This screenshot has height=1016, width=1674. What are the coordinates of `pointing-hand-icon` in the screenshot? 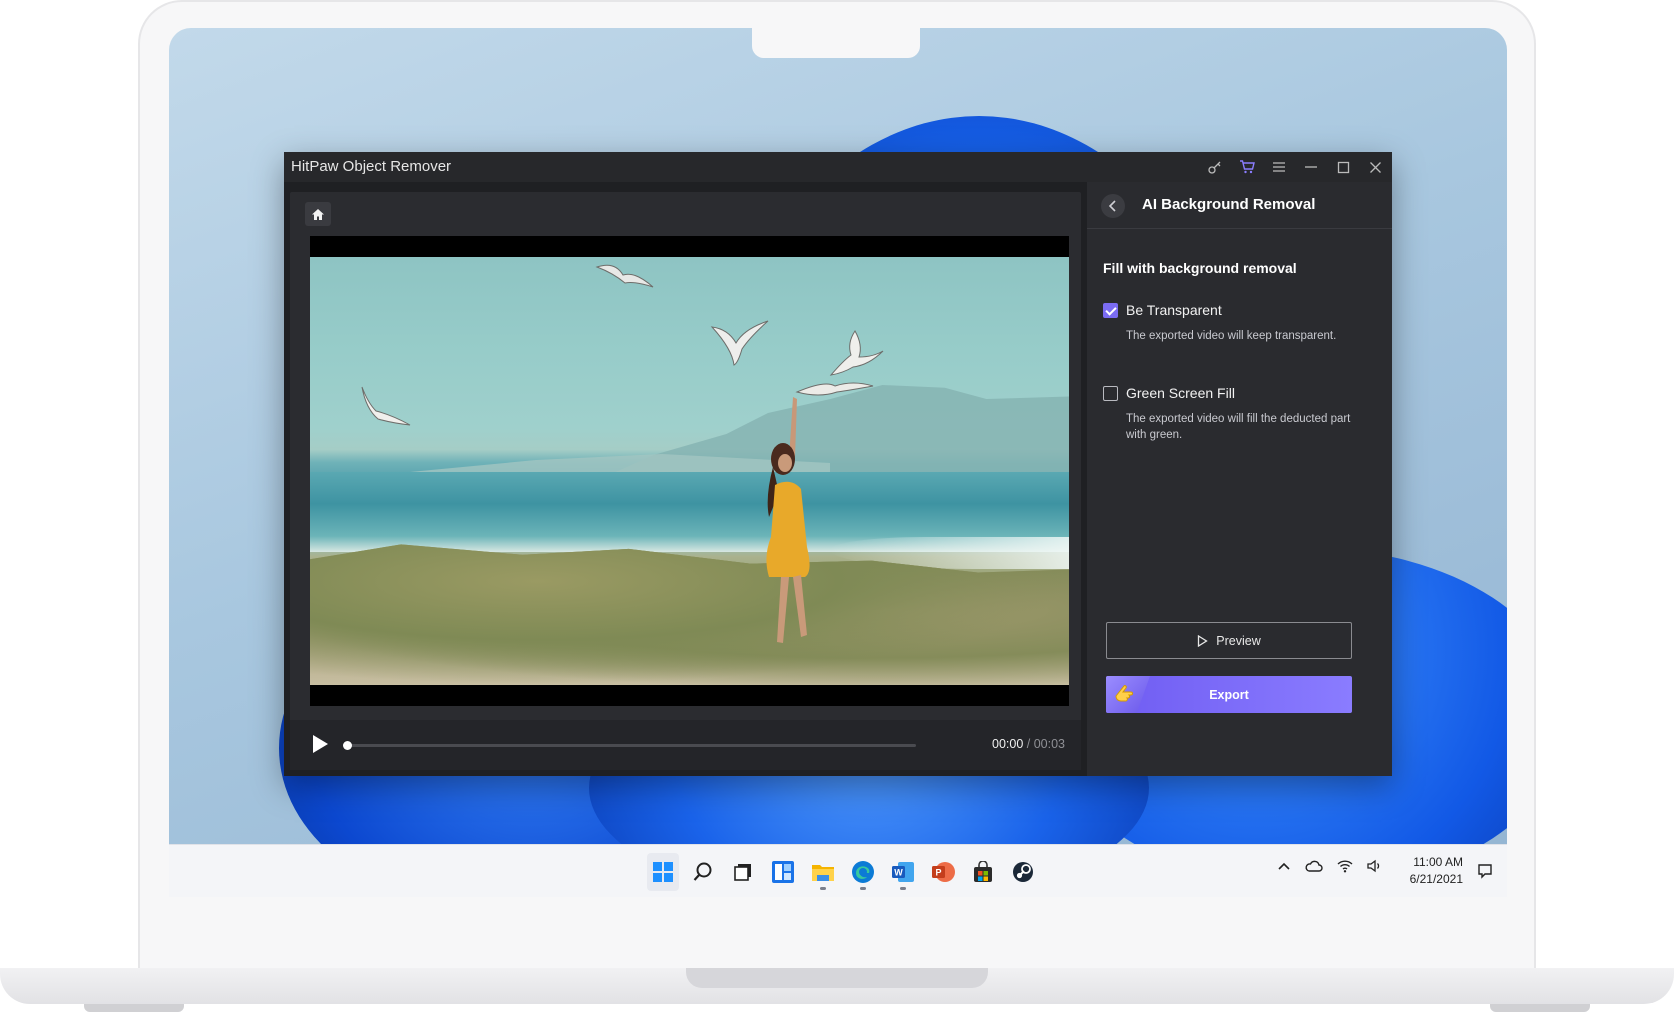 It's located at (1124, 693).